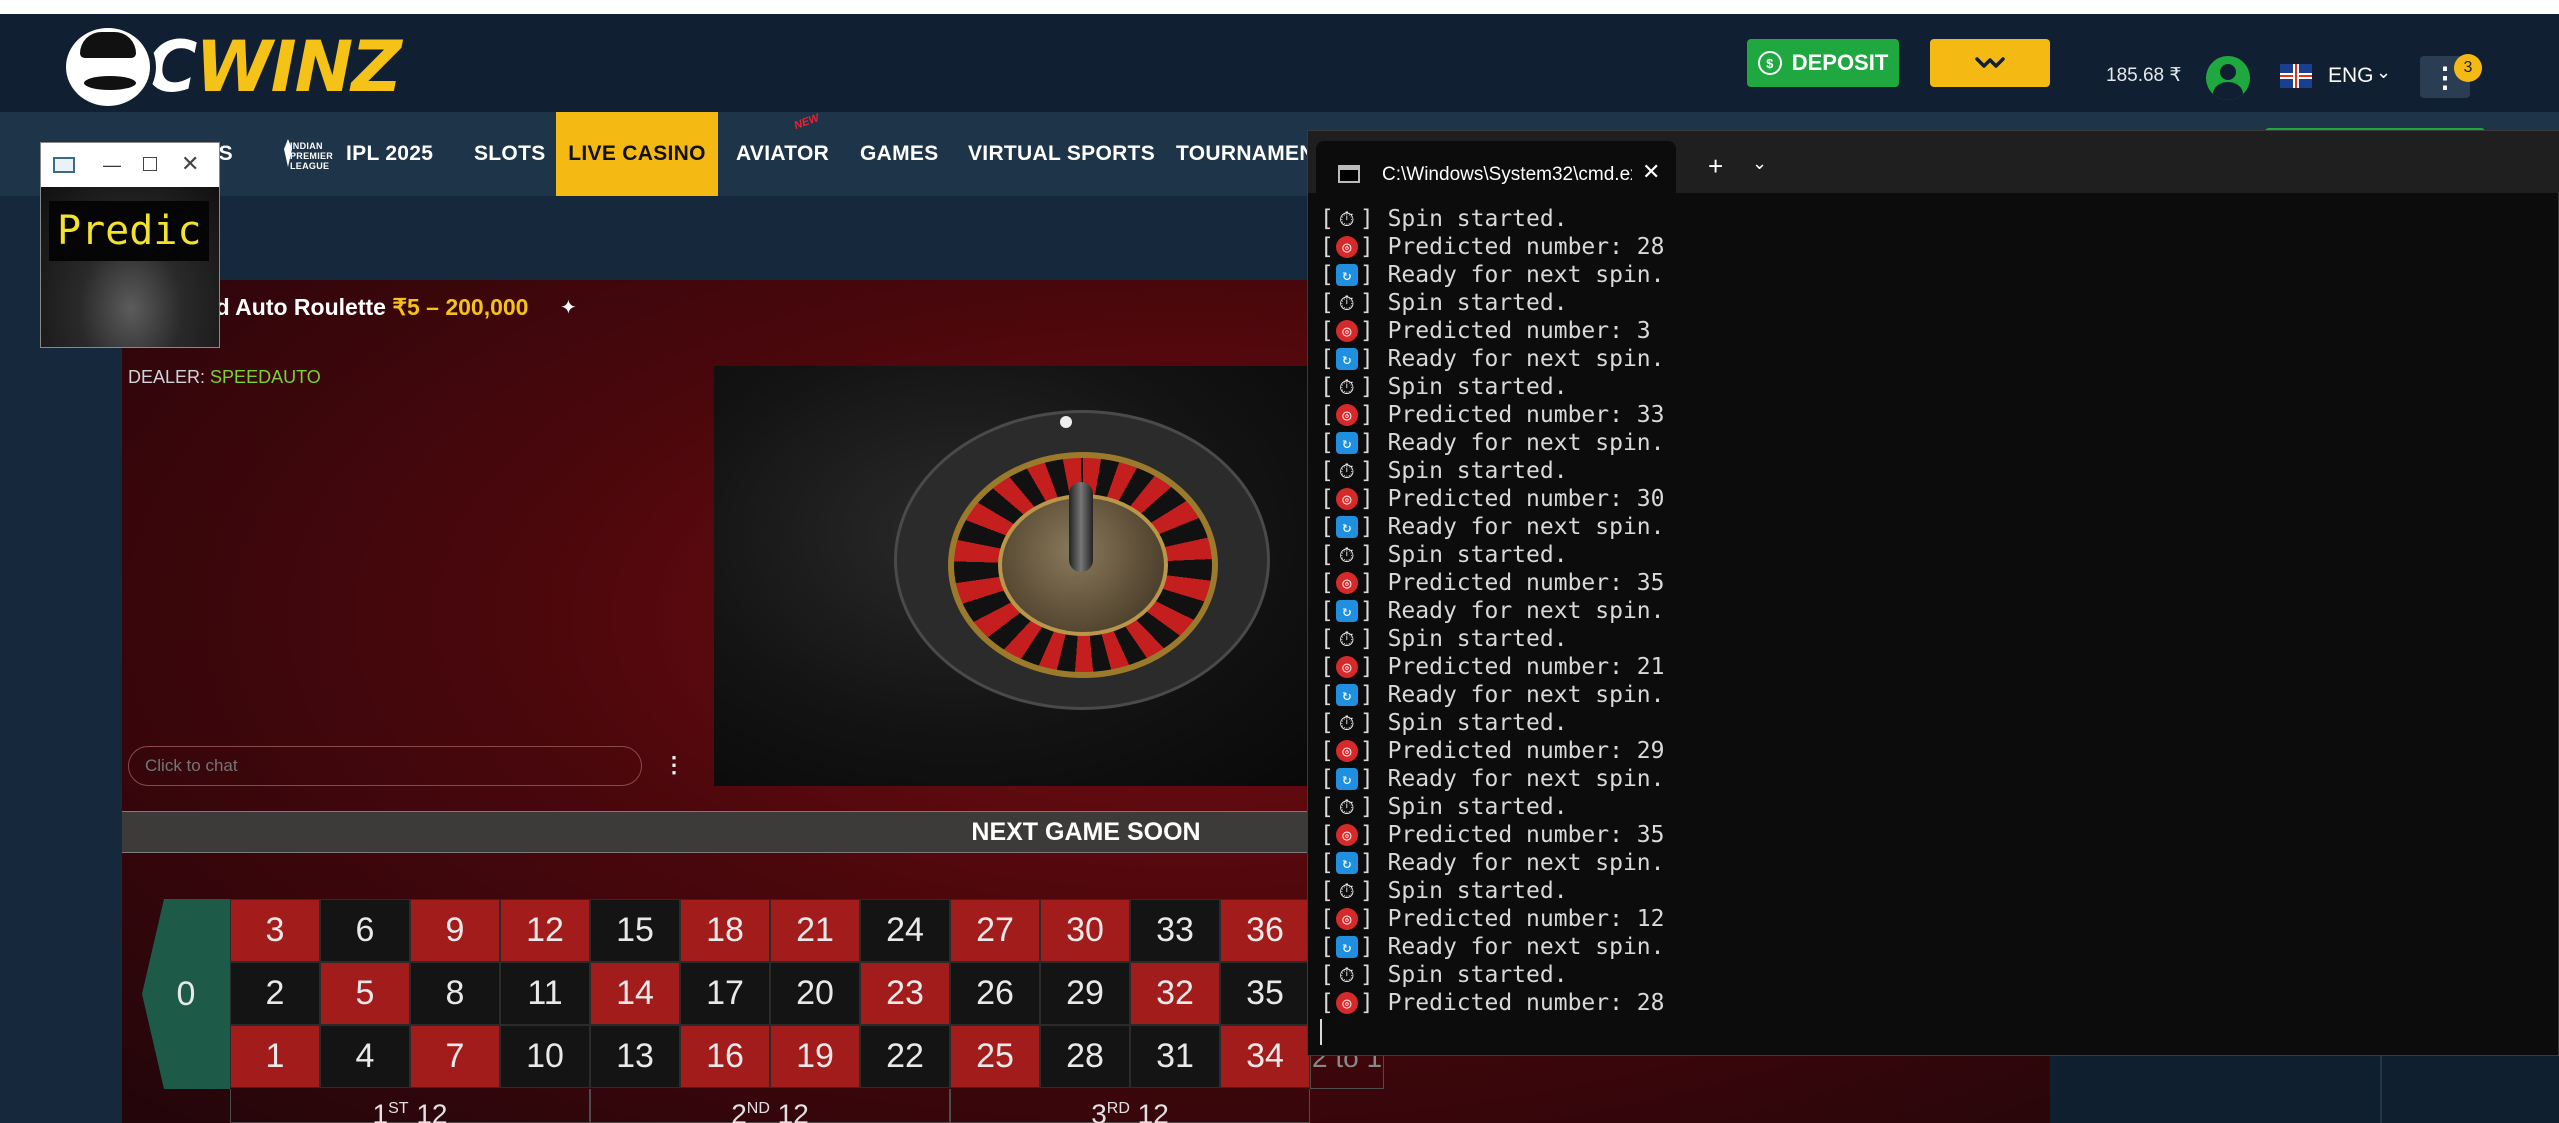 The width and height of the screenshot is (2559, 1123). I want to click on language-selector: ENG, so click(2351, 76).